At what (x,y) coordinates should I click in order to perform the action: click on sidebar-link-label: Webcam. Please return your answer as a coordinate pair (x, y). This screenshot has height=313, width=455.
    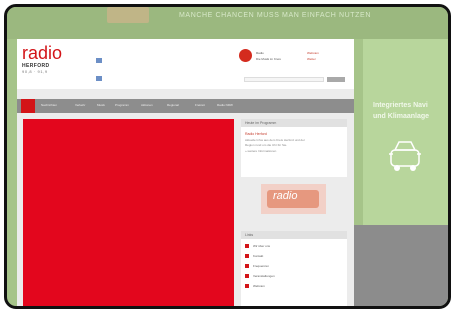
    Looking at the image, I should click on (259, 286).